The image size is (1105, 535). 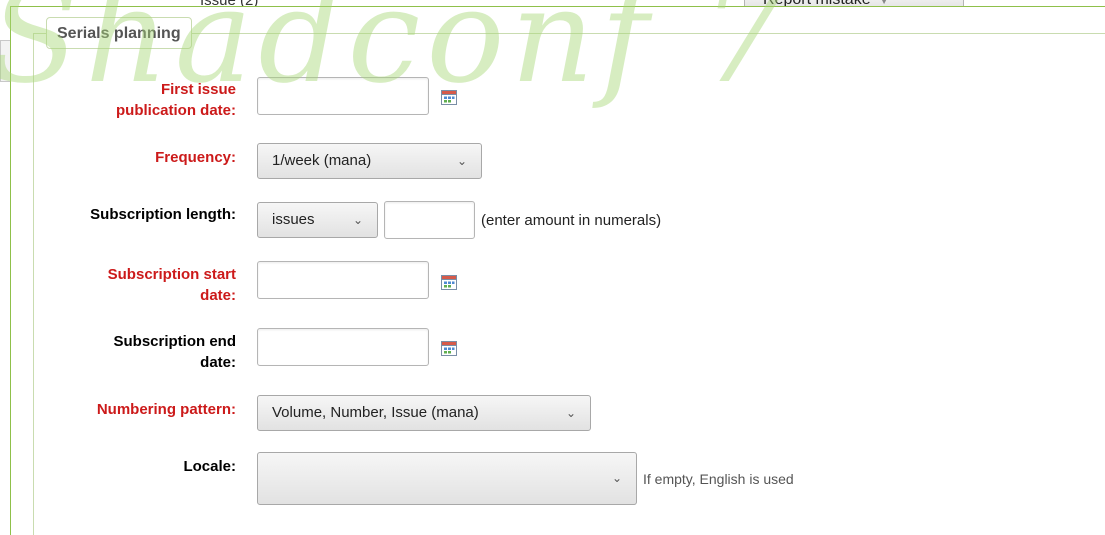 What do you see at coordinates (293, 219) in the screenshot?
I see `subscription-length-unit-value: issues` at bounding box center [293, 219].